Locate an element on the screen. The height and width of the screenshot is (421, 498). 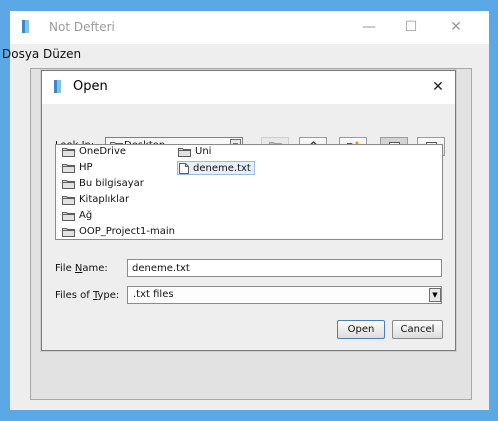
file-name-label: File Name: is located at coordinates (81, 268).